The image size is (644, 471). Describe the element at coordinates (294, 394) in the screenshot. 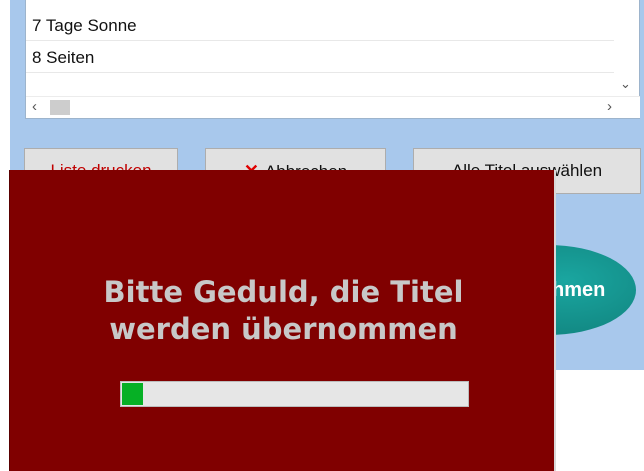

I see `progress-bar` at that location.